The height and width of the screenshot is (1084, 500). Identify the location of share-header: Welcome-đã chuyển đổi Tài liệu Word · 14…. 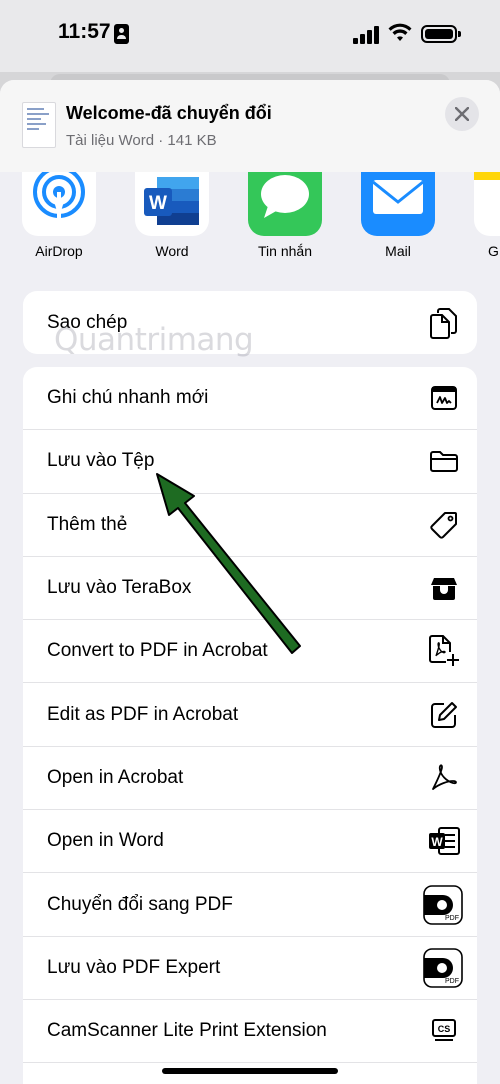
(250, 126).